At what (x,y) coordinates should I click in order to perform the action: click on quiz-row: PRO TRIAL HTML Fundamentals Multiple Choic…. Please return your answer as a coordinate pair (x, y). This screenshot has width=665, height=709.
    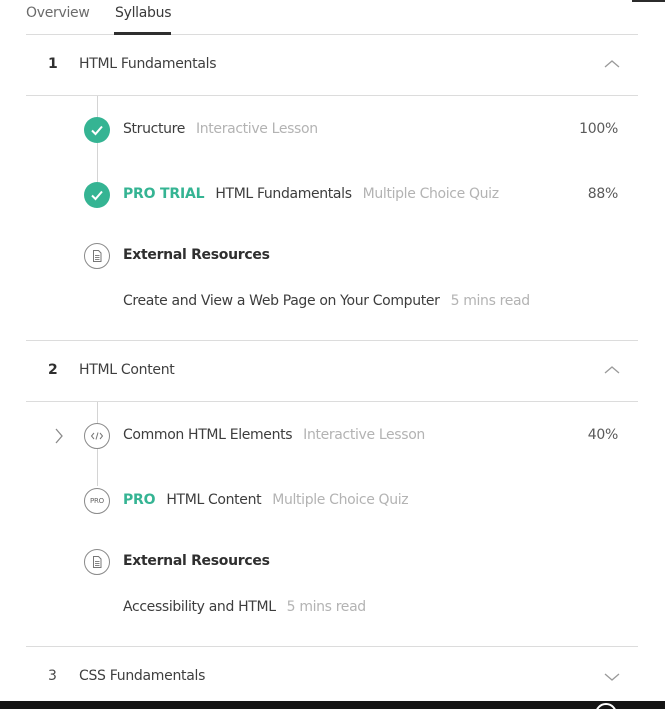
    Looking at the image, I should click on (332, 195).